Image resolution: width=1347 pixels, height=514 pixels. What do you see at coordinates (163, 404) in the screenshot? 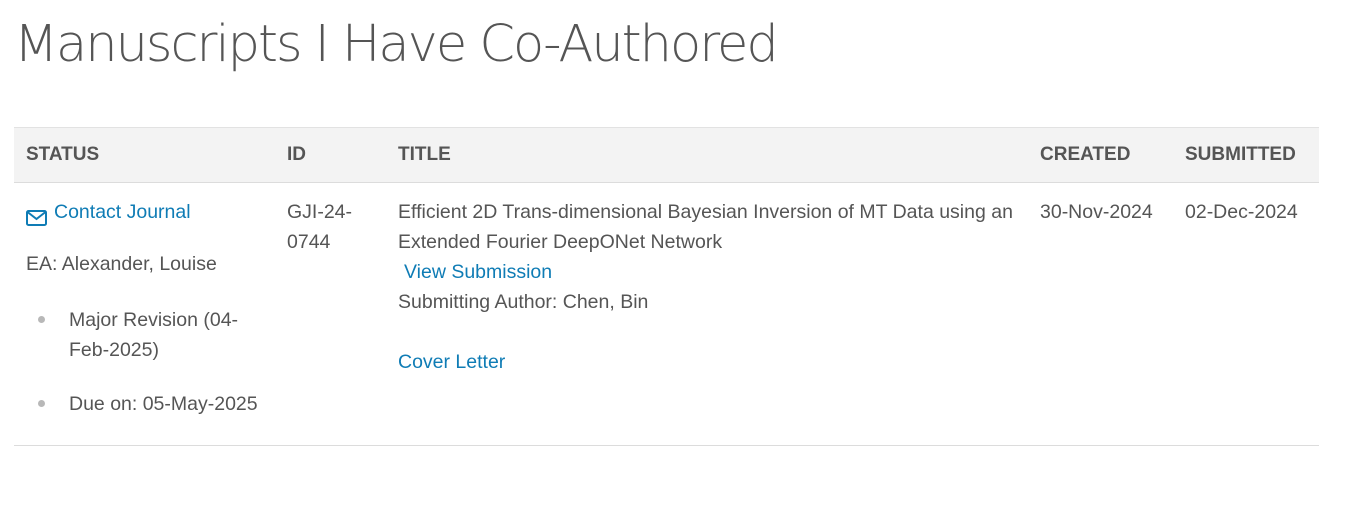
I see `status-item-label: Due on: 05-May-2025` at bounding box center [163, 404].